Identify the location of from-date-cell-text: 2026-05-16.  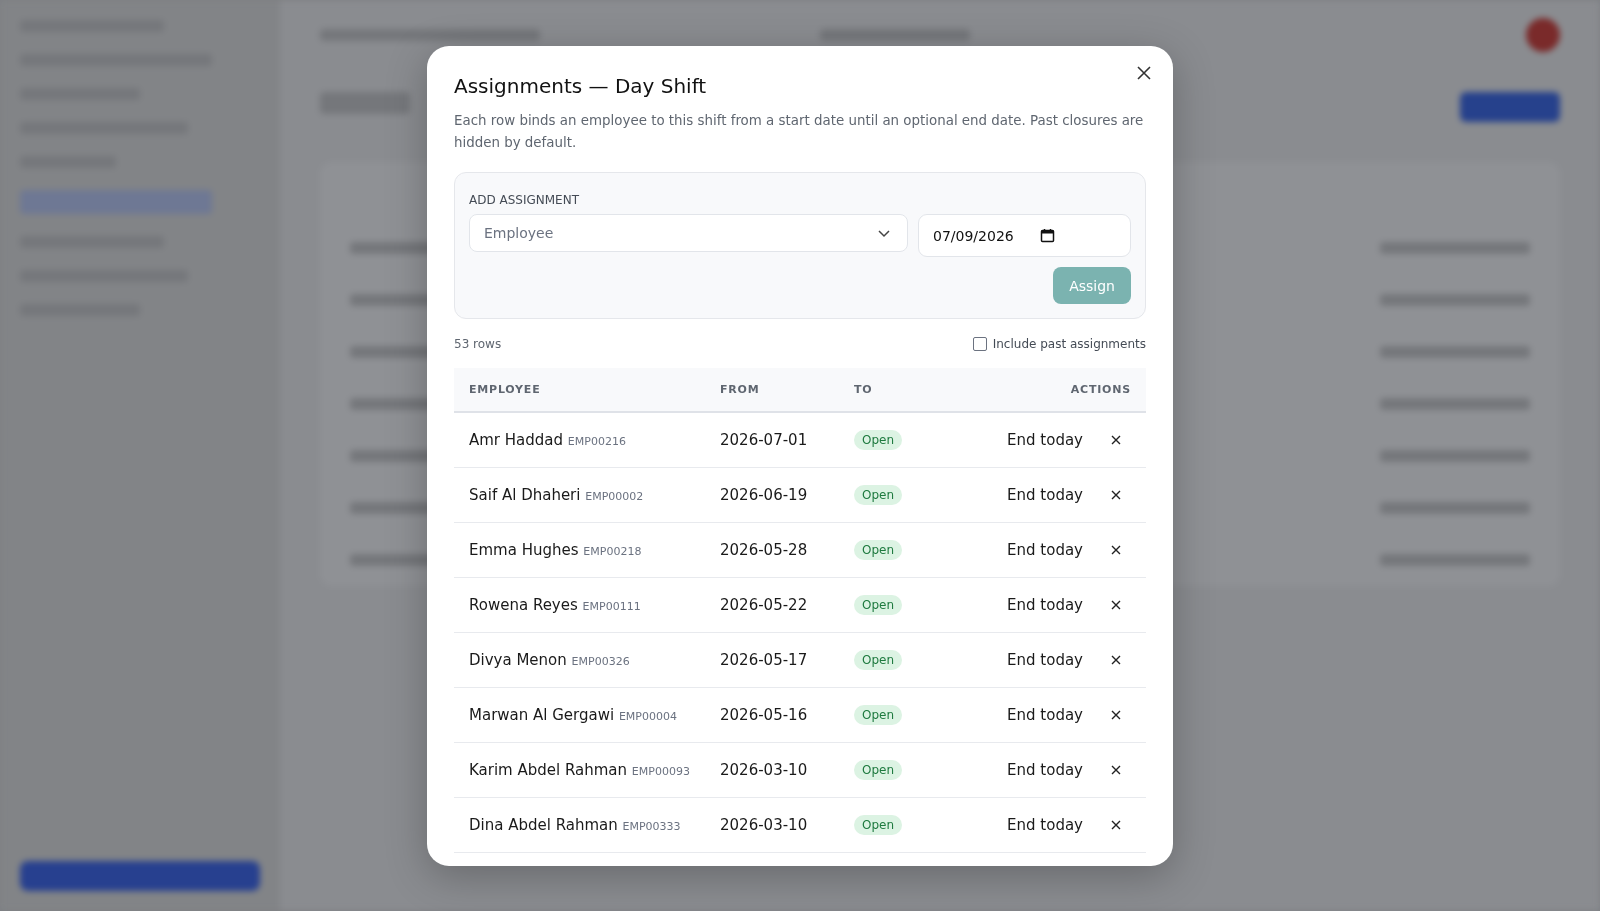
(764, 715).